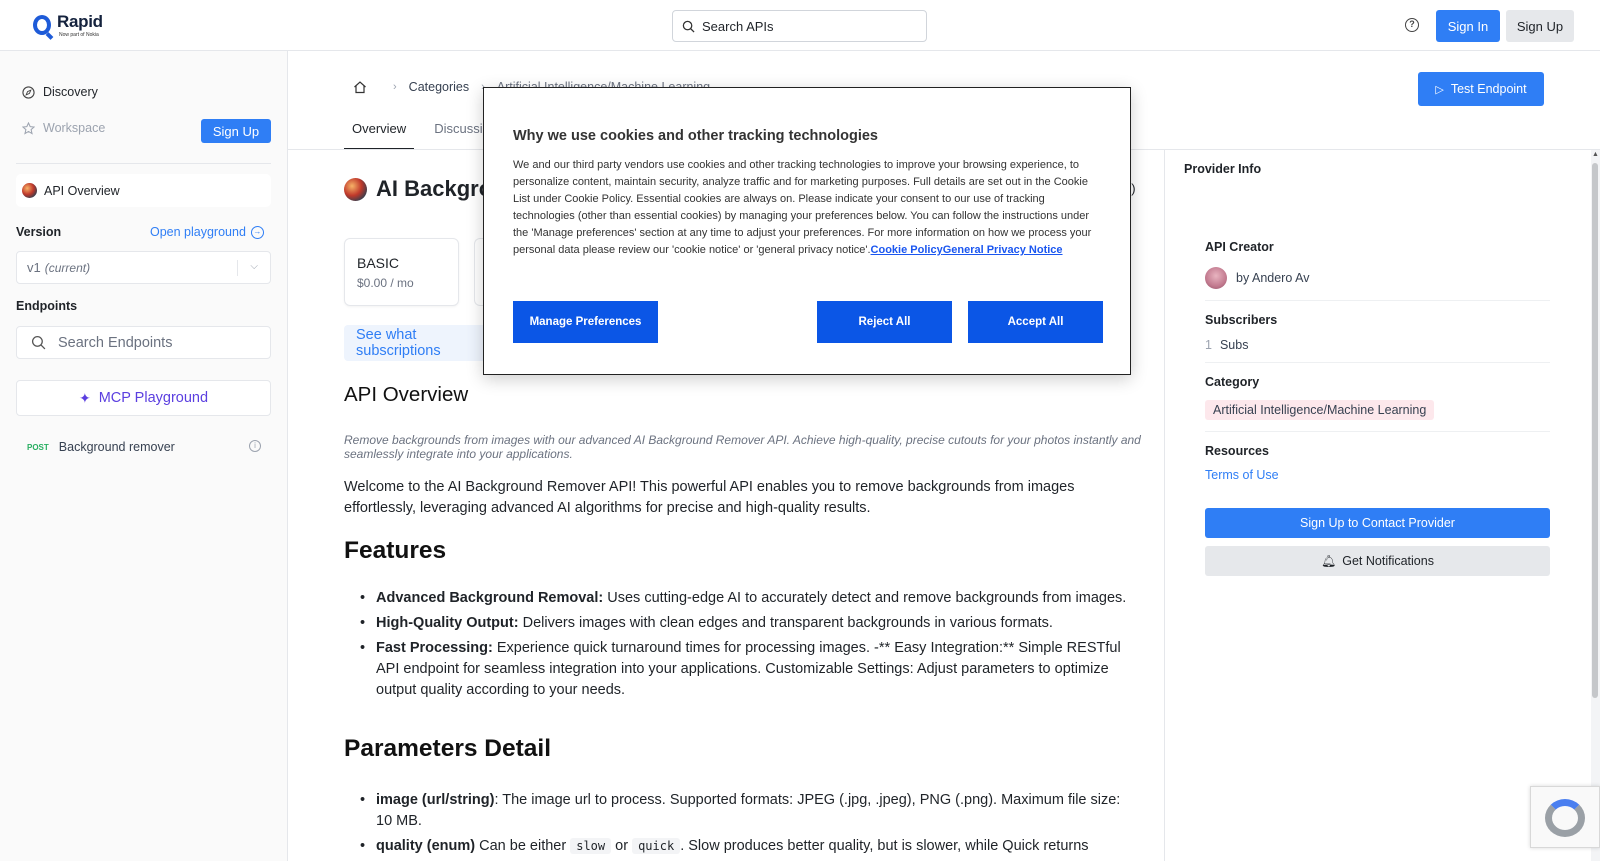 The image size is (1600, 861). What do you see at coordinates (28, 92) in the screenshot?
I see `compass-icon` at bounding box center [28, 92].